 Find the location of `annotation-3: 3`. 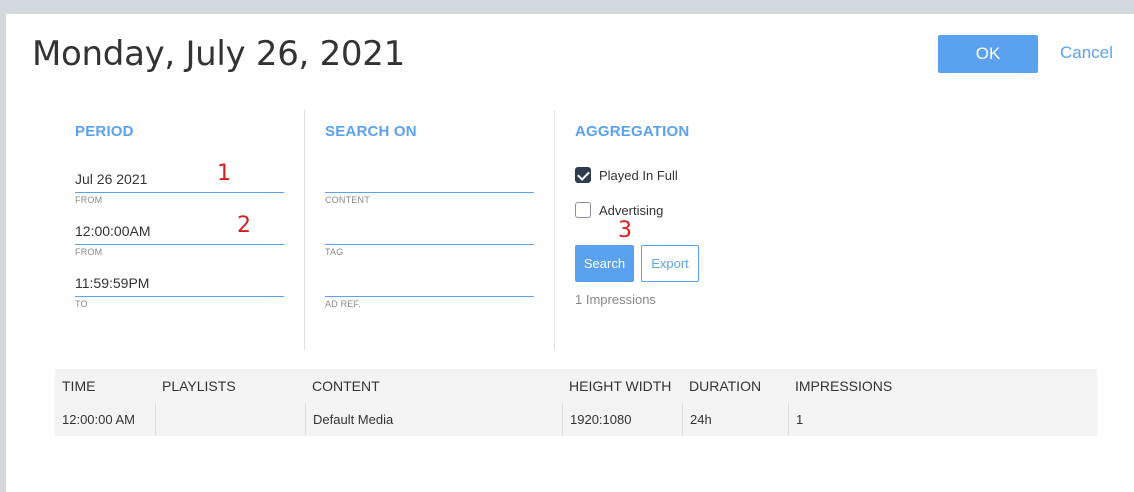

annotation-3: 3 is located at coordinates (625, 230).